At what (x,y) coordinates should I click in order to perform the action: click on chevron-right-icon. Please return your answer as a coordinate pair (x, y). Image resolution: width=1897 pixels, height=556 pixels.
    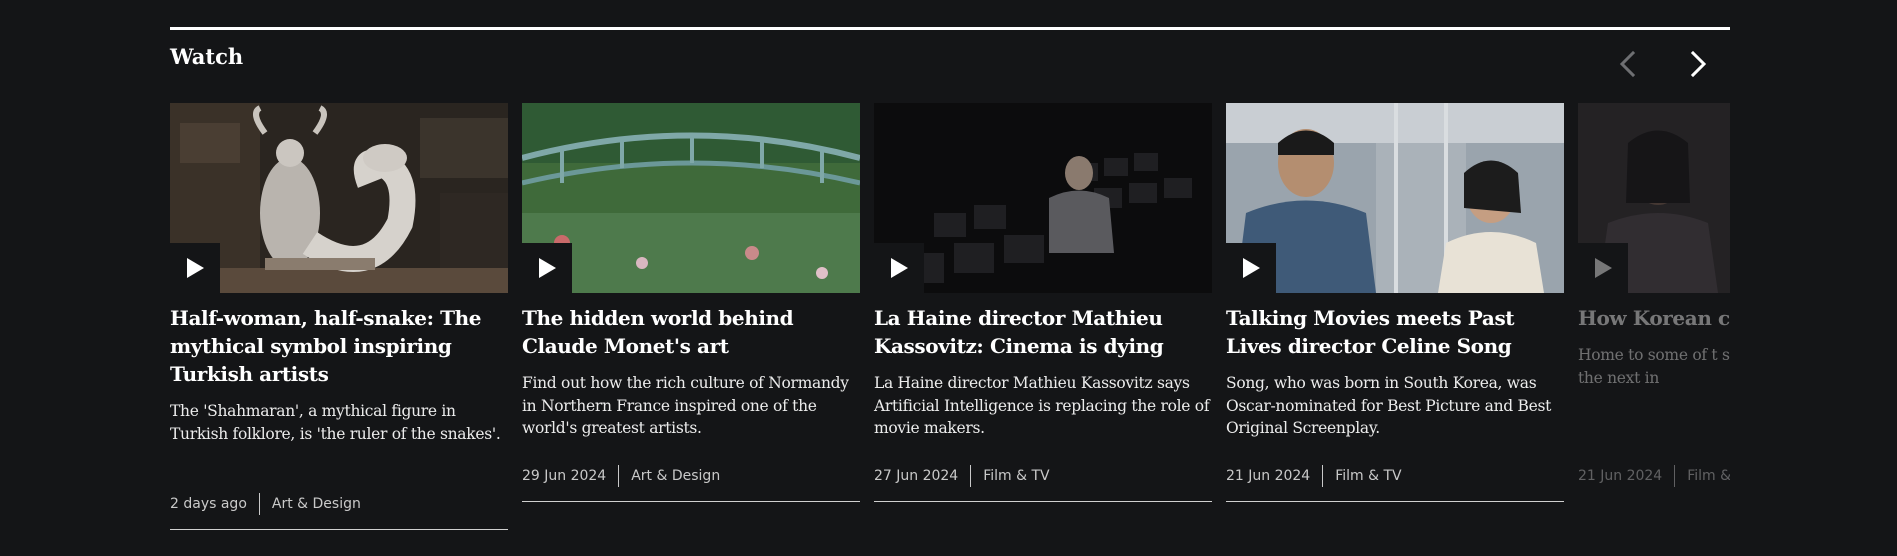
    Looking at the image, I should click on (1698, 64).